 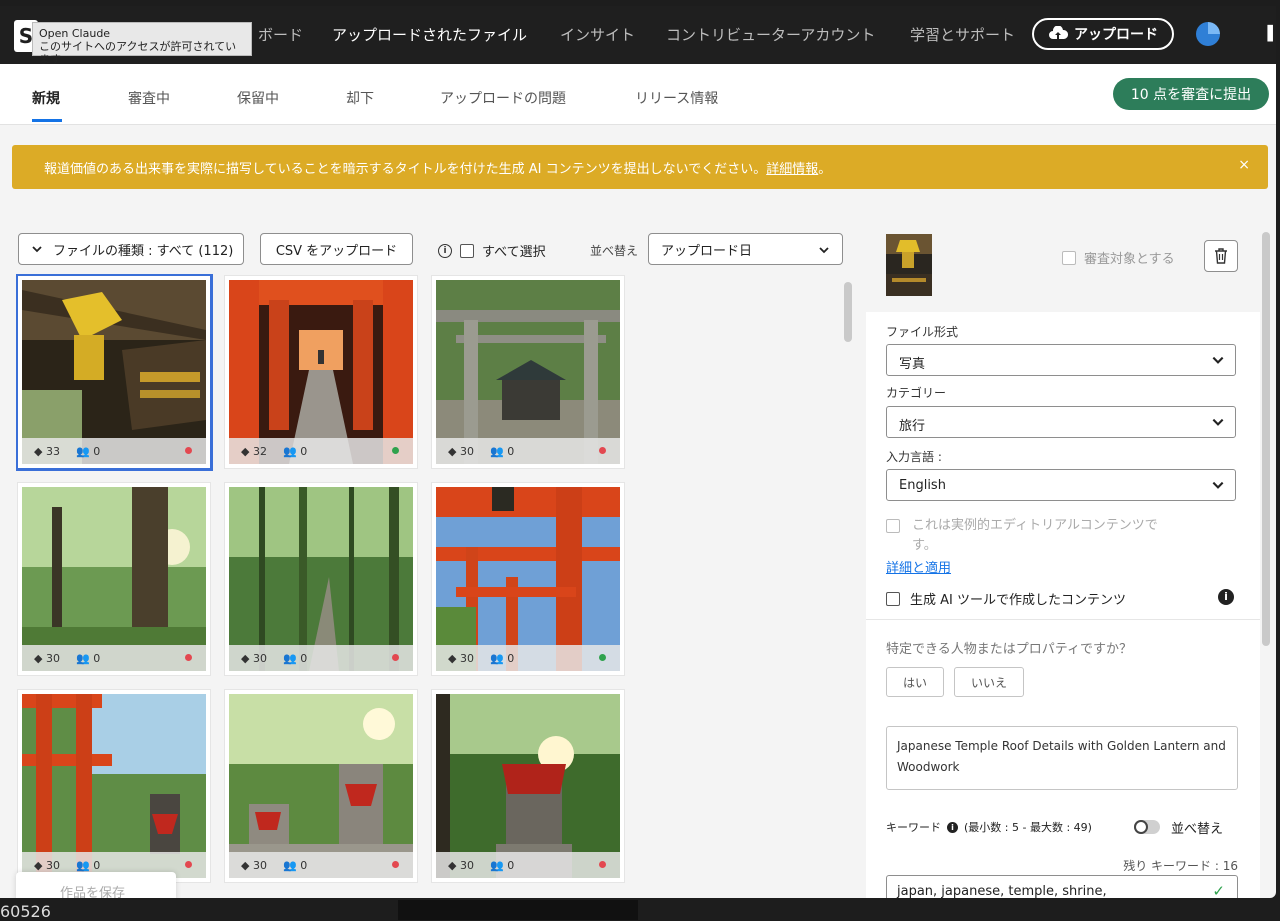 I want to click on tab-in-review: 審査中, so click(x=149, y=98).